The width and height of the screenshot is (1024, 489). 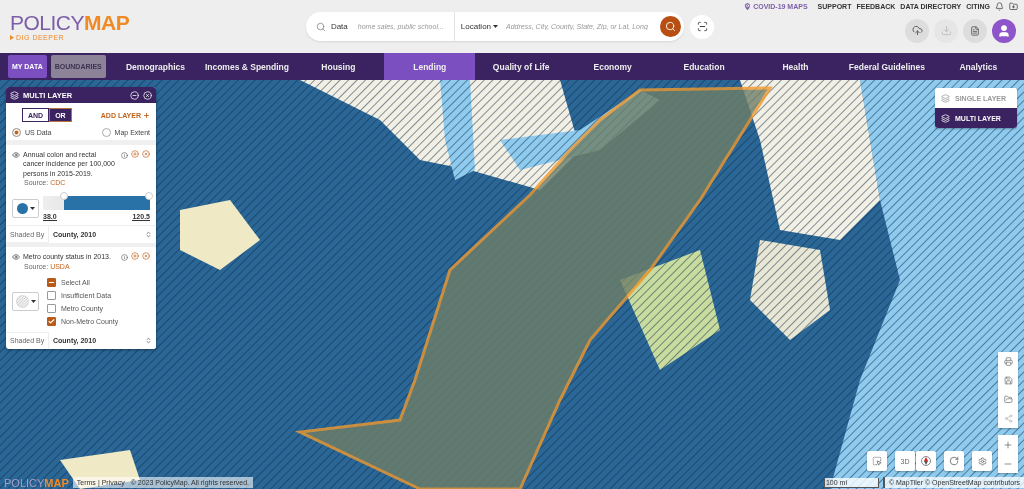 What do you see at coordinates (1008, 463) in the screenshot?
I see `zoom-out-button` at bounding box center [1008, 463].